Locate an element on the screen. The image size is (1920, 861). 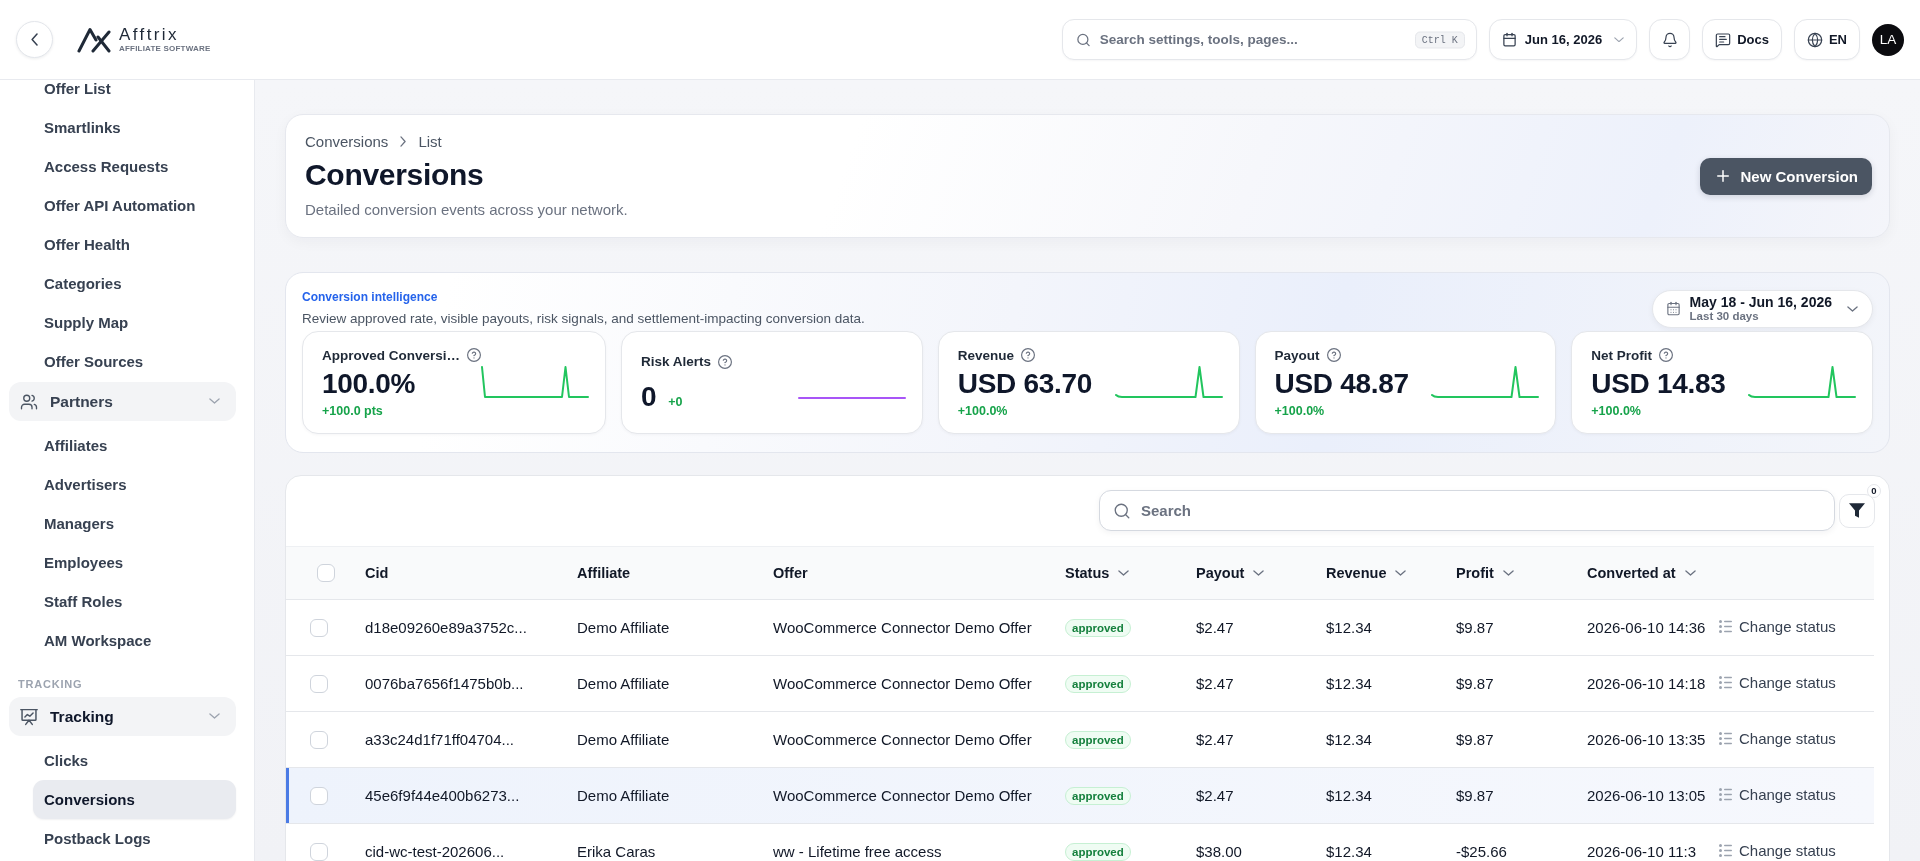
date-range-button: May 18 - Jun 16, 2026 Last 30 days is located at coordinates (1762, 308).